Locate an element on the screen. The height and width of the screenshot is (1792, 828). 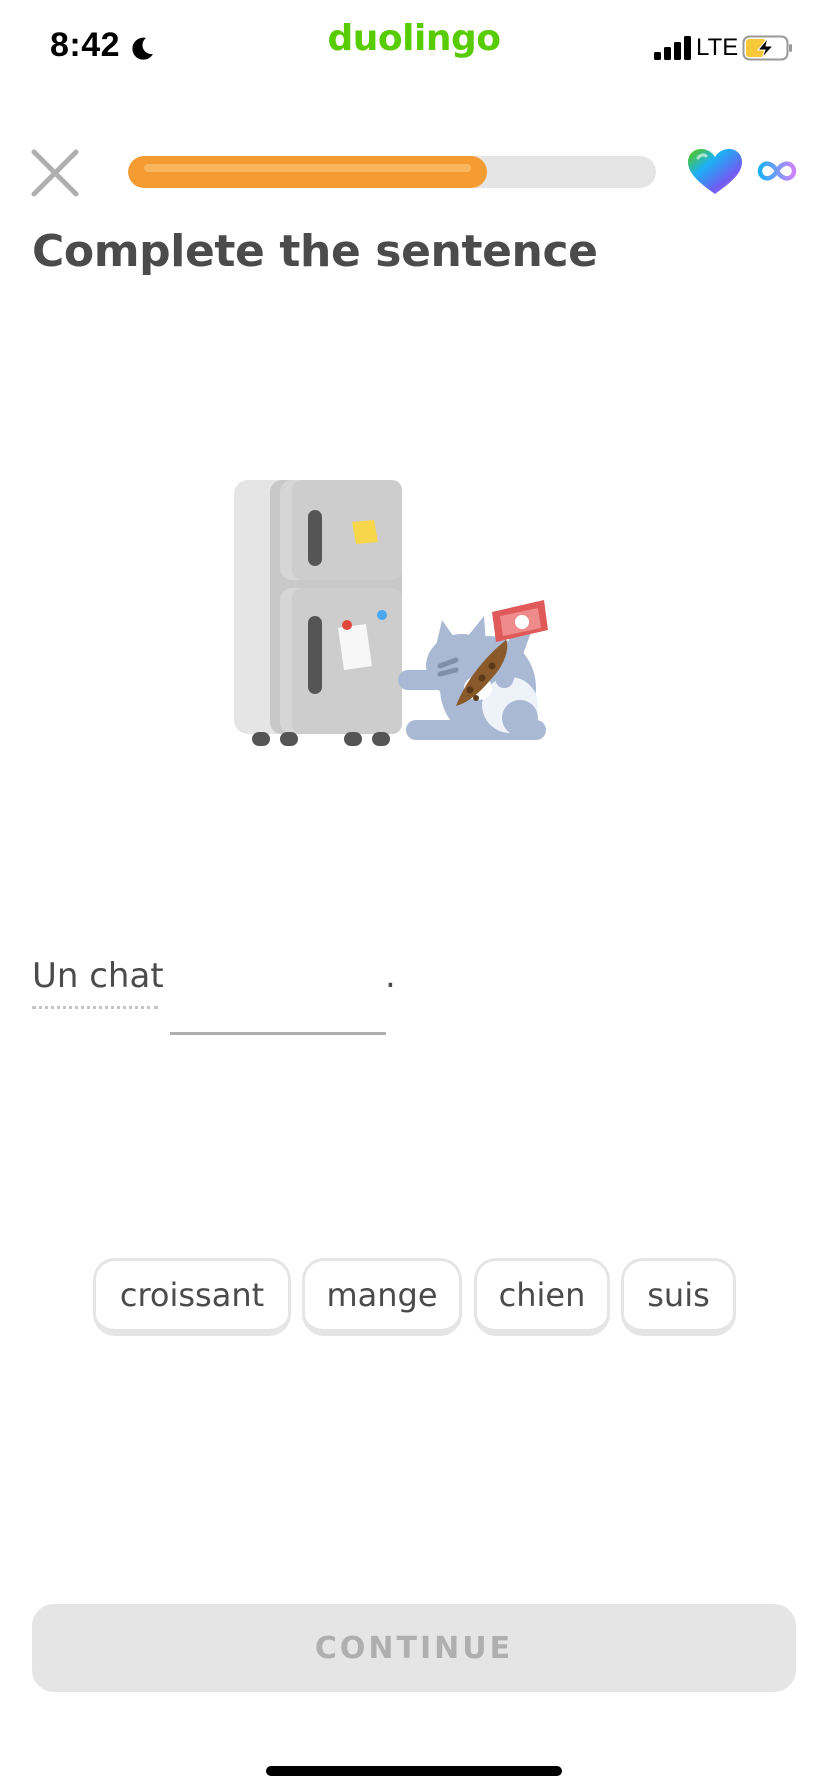
heart-icon is located at coordinates (715, 171).